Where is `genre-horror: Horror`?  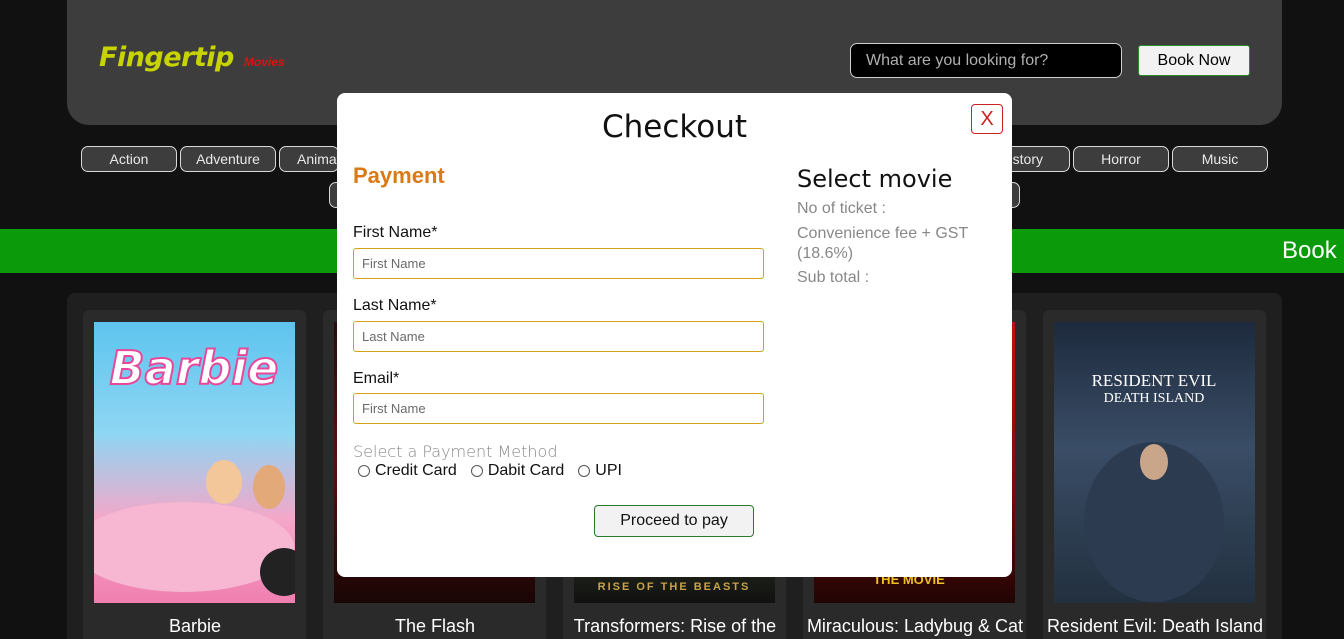
genre-horror: Horror is located at coordinates (1121, 159).